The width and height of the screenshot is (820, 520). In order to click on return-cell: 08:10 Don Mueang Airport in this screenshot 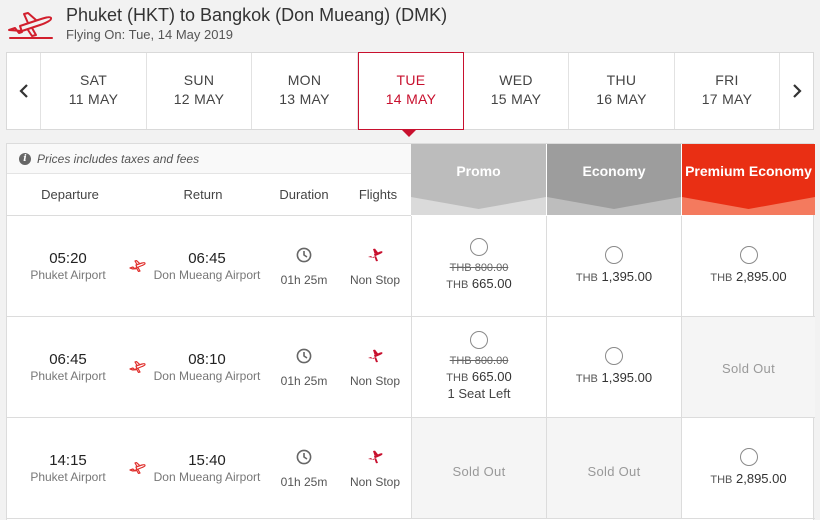, I will do `click(207, 367)`.